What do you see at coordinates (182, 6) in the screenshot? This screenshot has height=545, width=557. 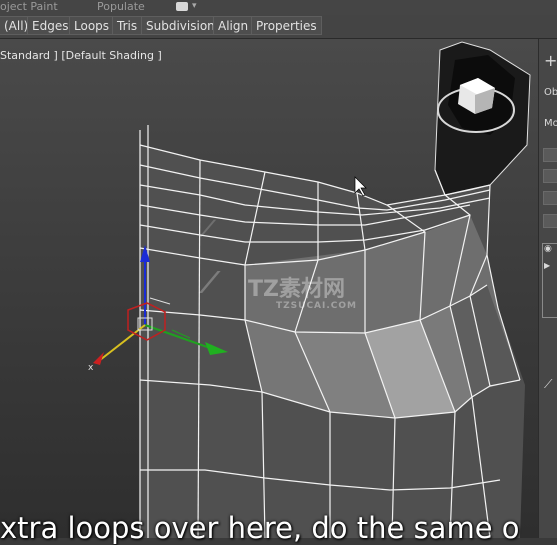 I see `options-dropdown-icon` at bounding box center [182, 6].